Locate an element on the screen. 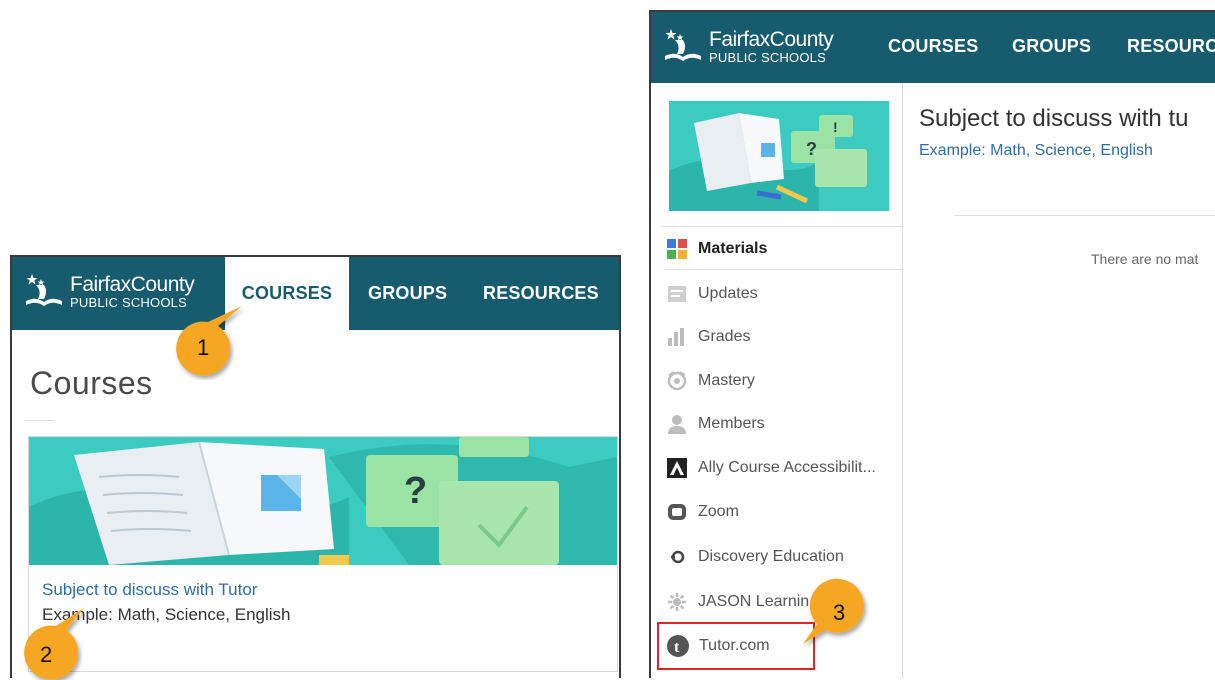 Image resolution: width=1215 pixels, height=680 pixels. members-icon is located at coordinates (677, 424).